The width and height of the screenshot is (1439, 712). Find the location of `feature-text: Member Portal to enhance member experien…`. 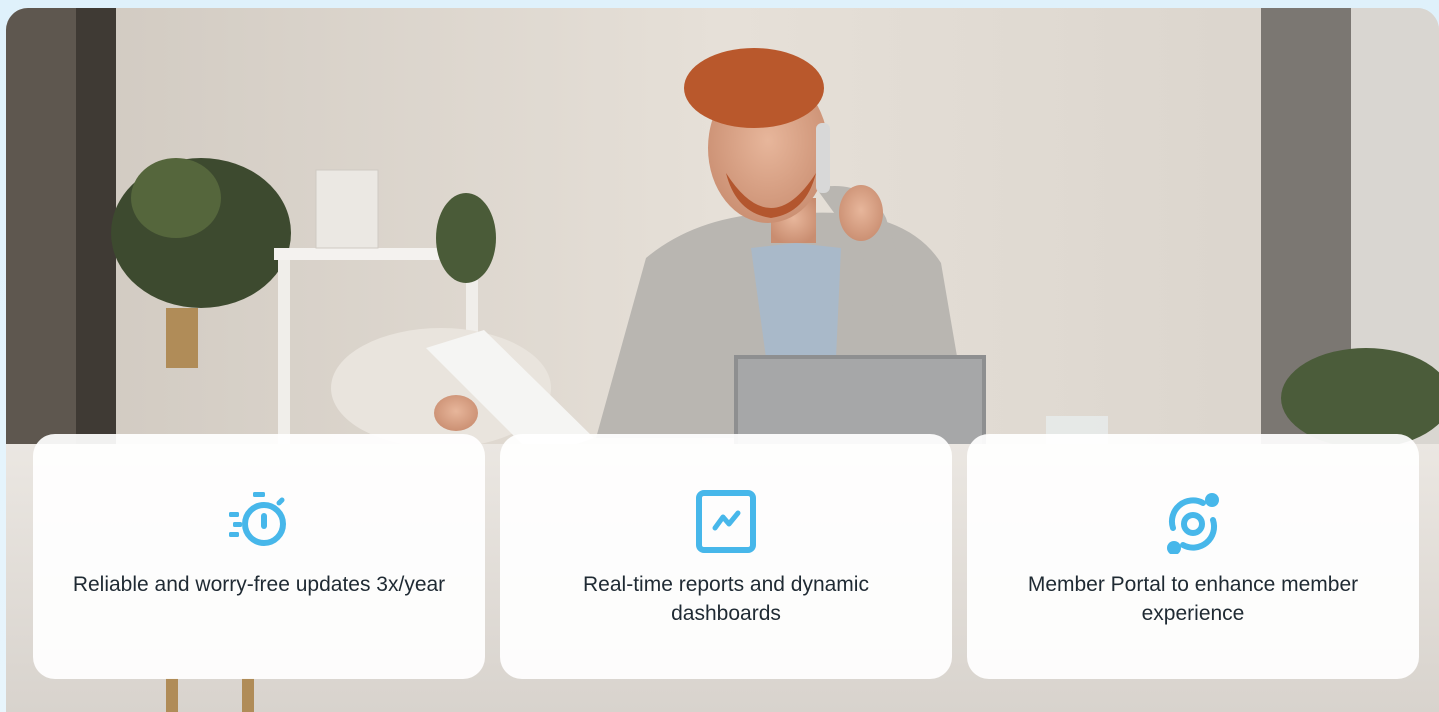

feature-text: Member Portal to enhance member experien… is located at coordinates (1193, 599).